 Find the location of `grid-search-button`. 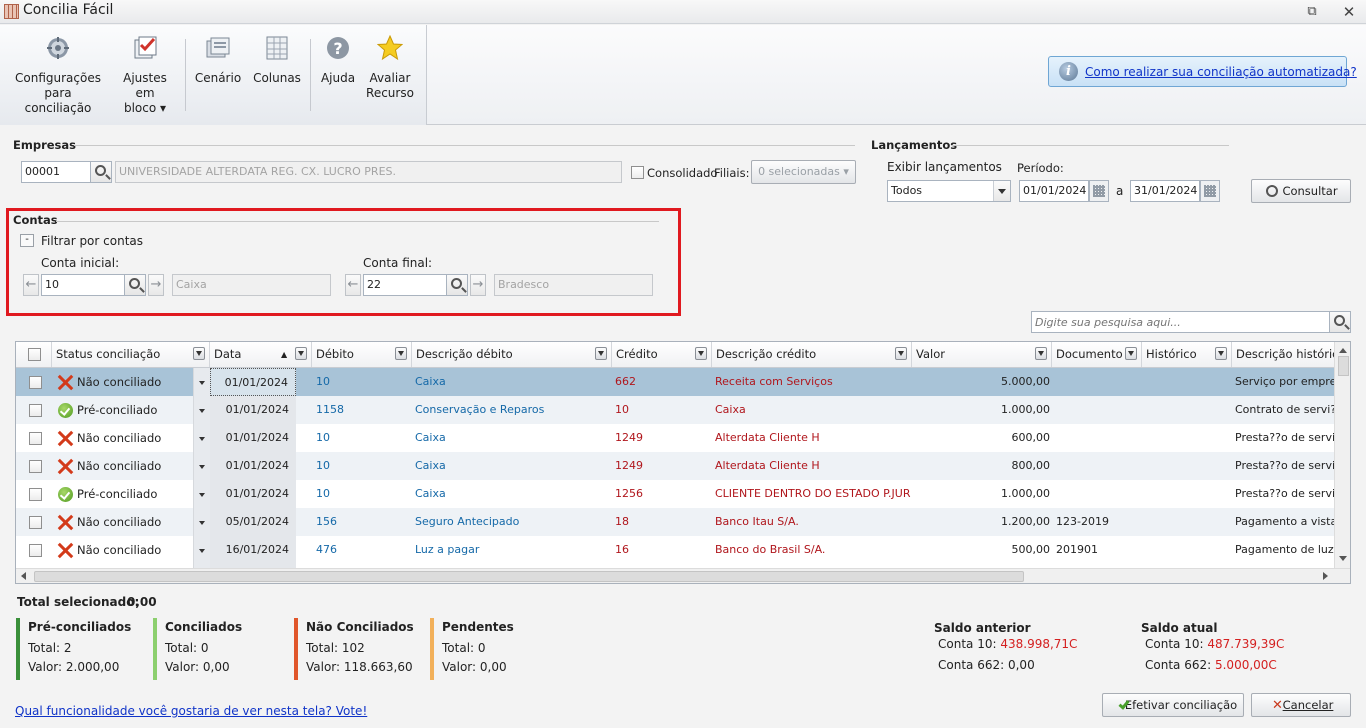

grid-search-button is located at coordinates (1340, 322).